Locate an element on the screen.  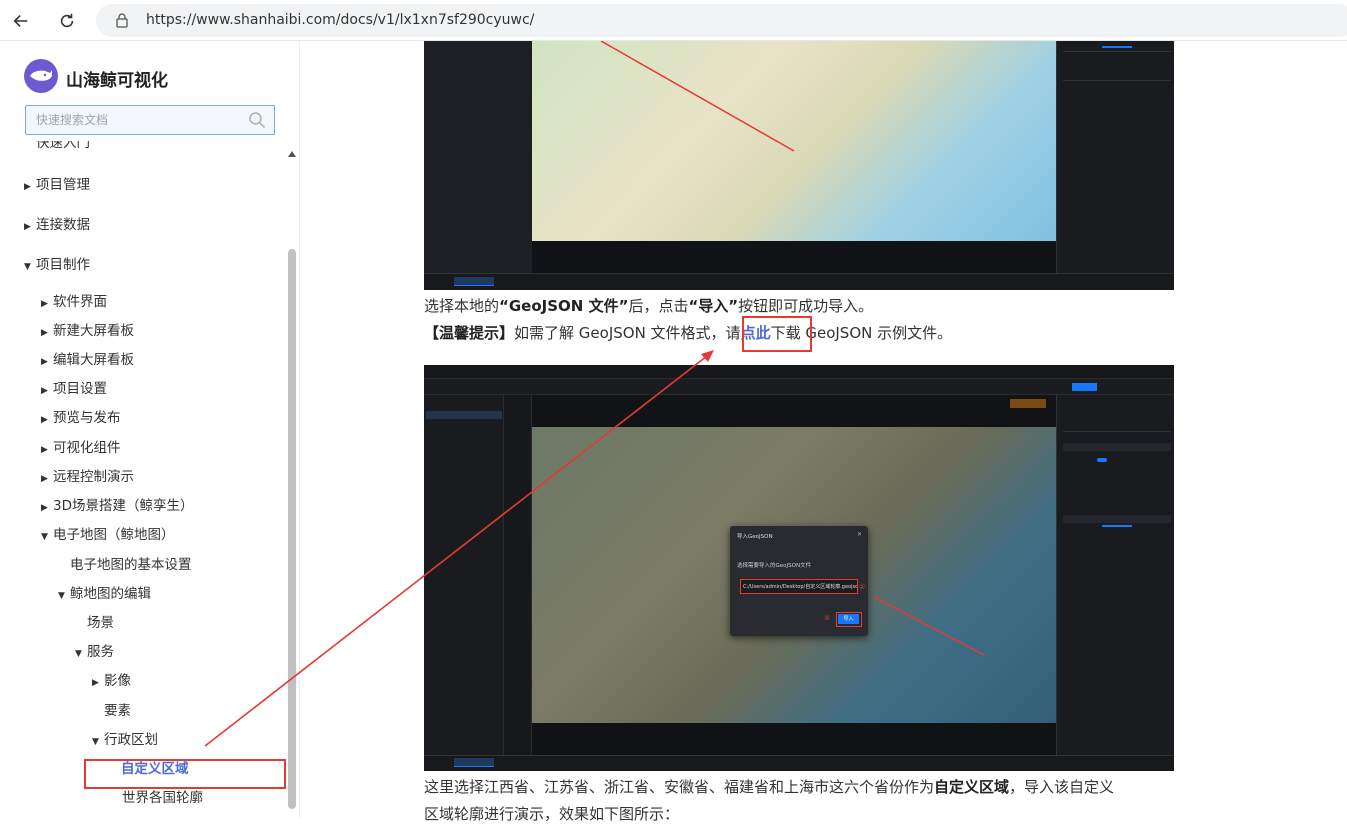
sidebar-item: ▼ 项目制作 is located at coordinates (57, 263).